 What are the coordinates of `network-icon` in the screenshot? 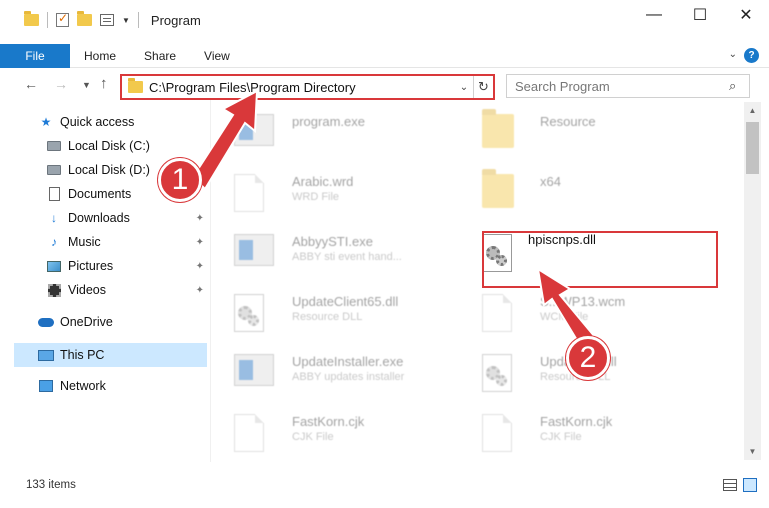 It's located at (46, 386).